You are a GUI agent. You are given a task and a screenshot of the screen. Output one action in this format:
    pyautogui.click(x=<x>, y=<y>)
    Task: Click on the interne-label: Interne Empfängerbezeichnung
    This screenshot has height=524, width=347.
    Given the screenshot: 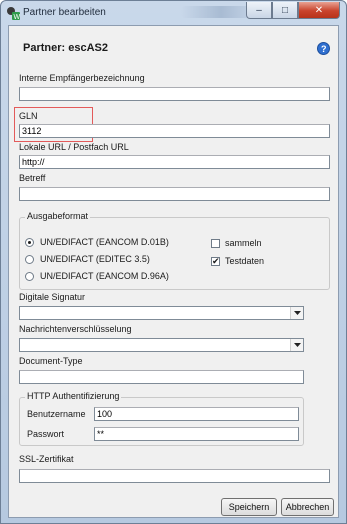 What is the action you would take?
    pyautogui.click(x=82, y=78)
    